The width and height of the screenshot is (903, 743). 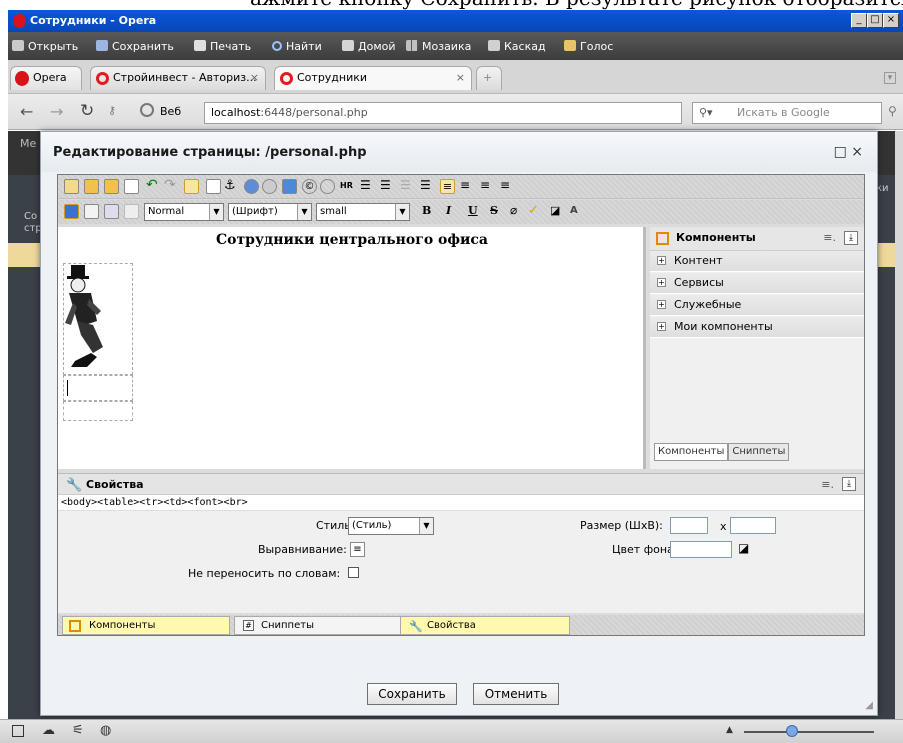 What do you see at coordinates (363, 212) in the screenshot?
I see `size-select: small ▼` at bounding box center [363, 212].